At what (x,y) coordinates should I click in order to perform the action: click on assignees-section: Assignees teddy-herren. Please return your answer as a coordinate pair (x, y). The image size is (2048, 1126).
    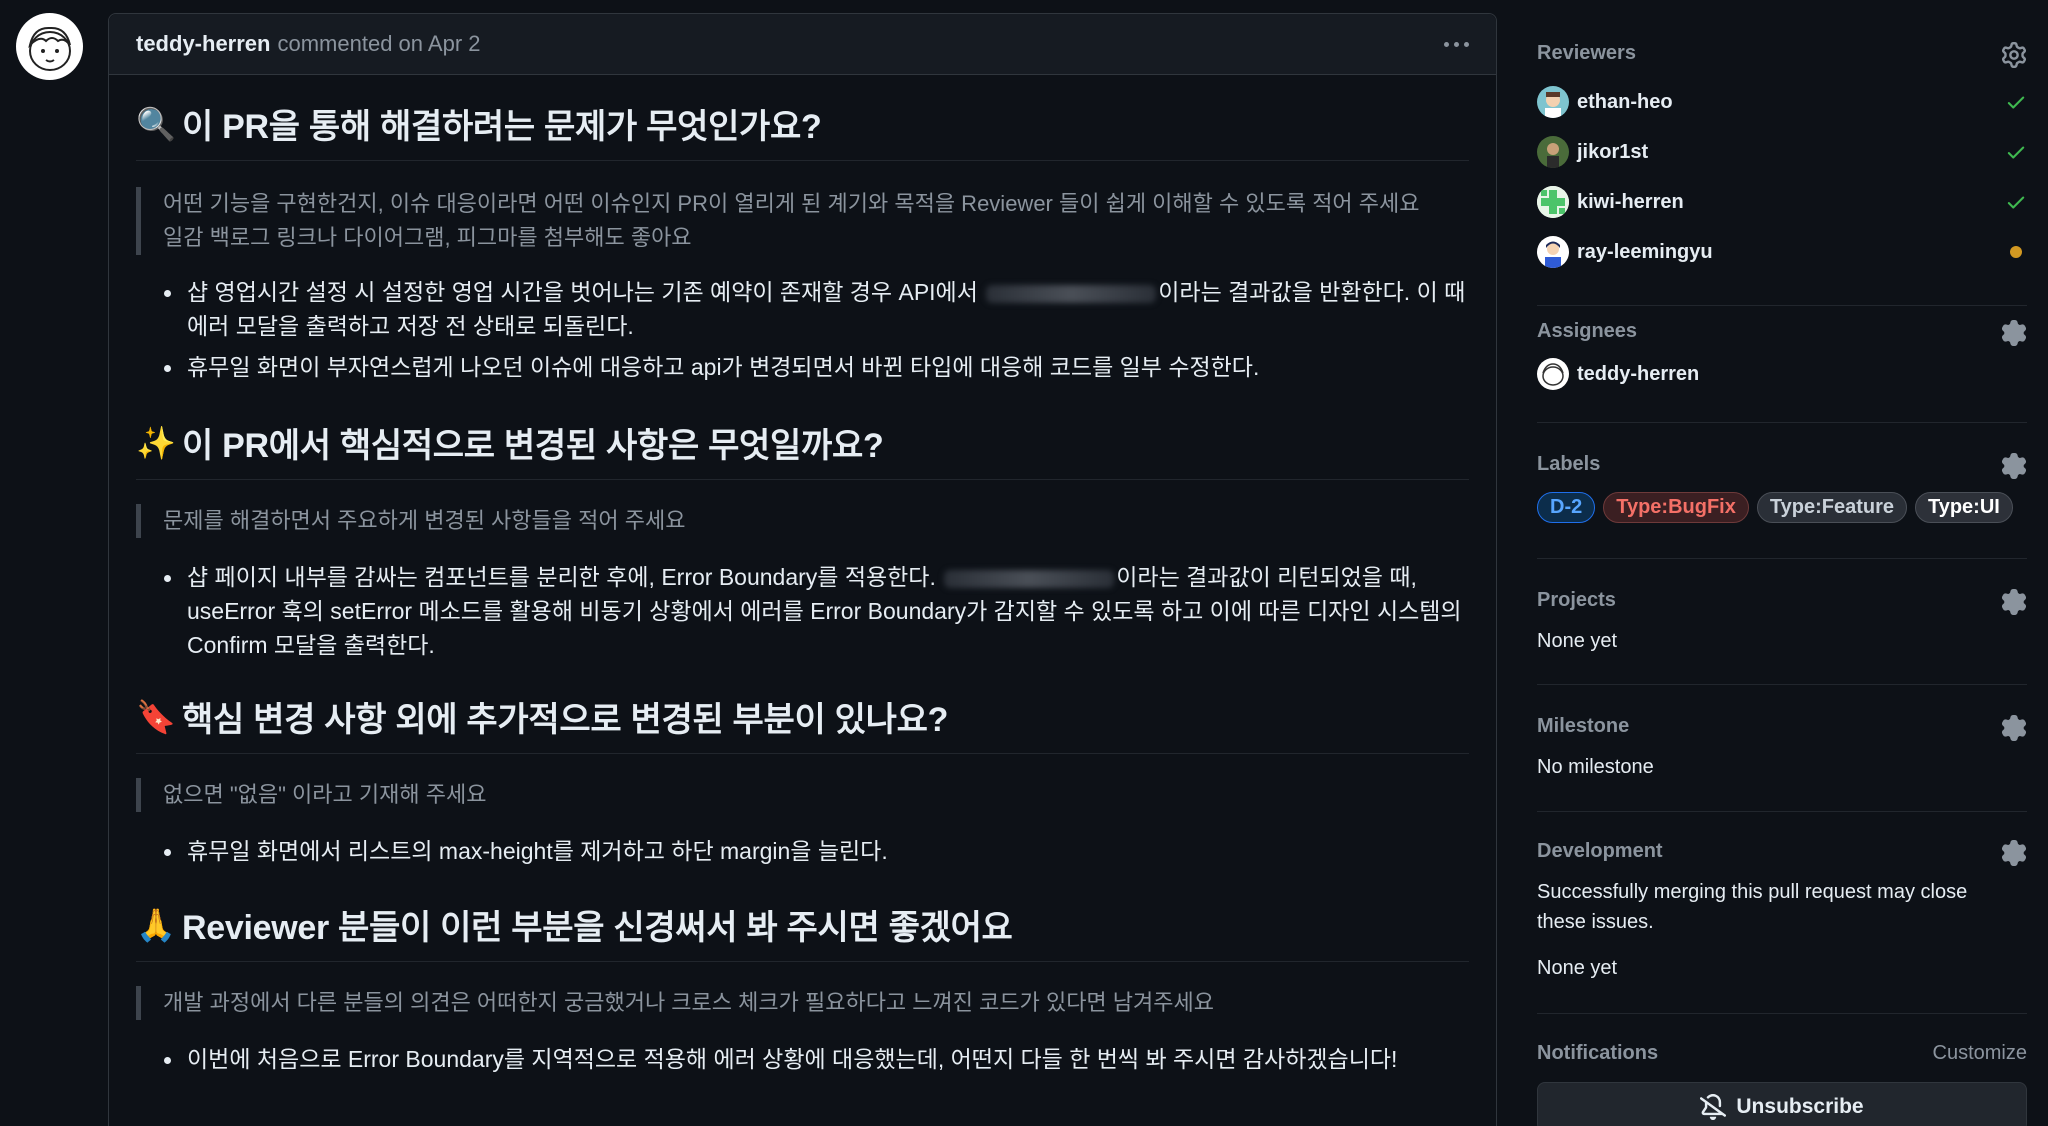
    Looking at the image, I should click on (1782, 364).